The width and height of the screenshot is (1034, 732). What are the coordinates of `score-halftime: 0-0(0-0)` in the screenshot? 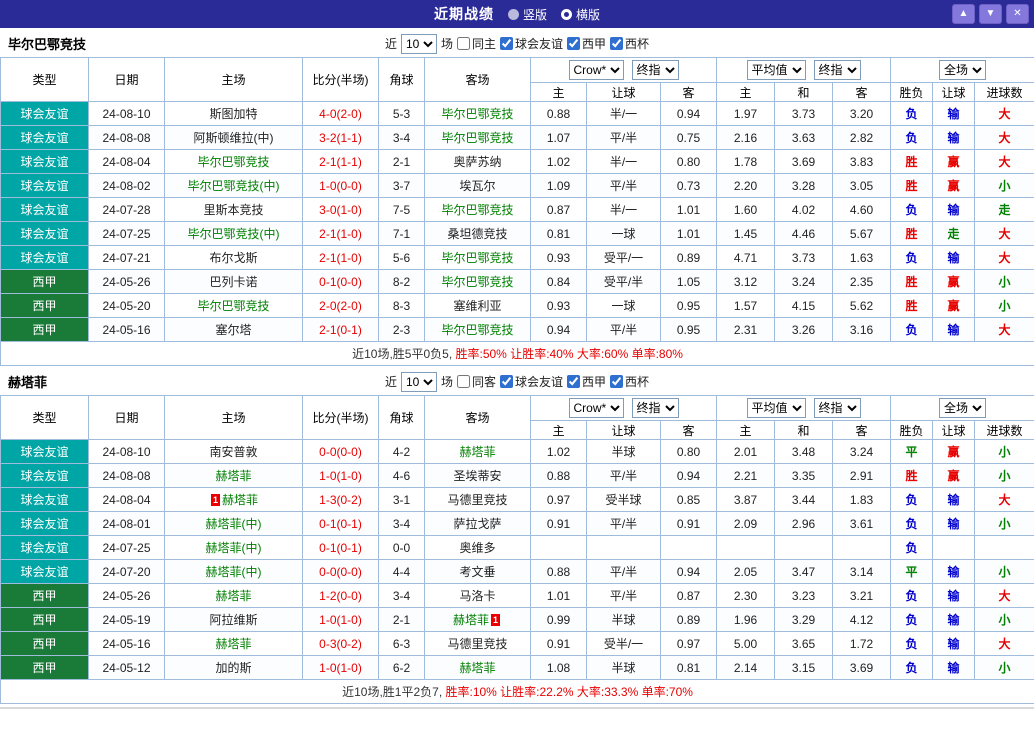 It's located at (340, 571).